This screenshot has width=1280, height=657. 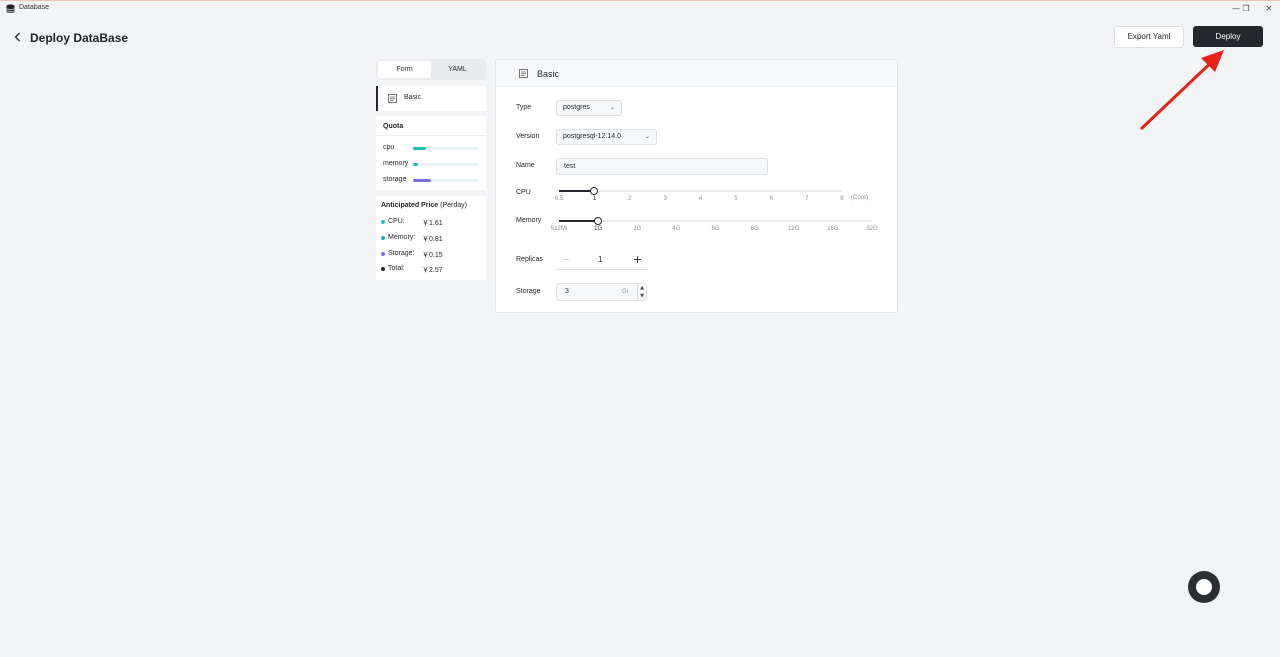 I want to click on sidebar-item-basic: Basic, so click(x=431, y=98).